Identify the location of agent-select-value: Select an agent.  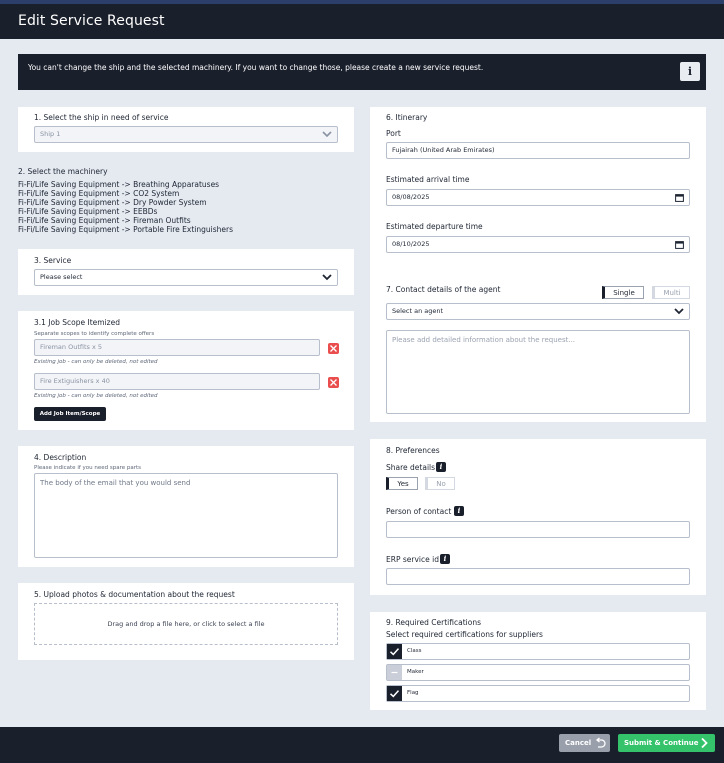
(418, 311).